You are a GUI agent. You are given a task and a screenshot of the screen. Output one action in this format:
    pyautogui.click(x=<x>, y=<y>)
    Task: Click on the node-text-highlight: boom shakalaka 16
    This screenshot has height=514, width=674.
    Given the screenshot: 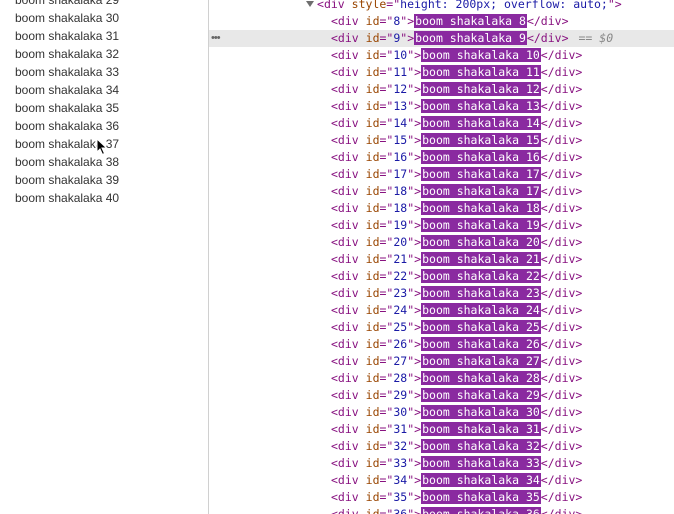 What is the action you would take?
    pyautogui.click(x=481, y=157)
    